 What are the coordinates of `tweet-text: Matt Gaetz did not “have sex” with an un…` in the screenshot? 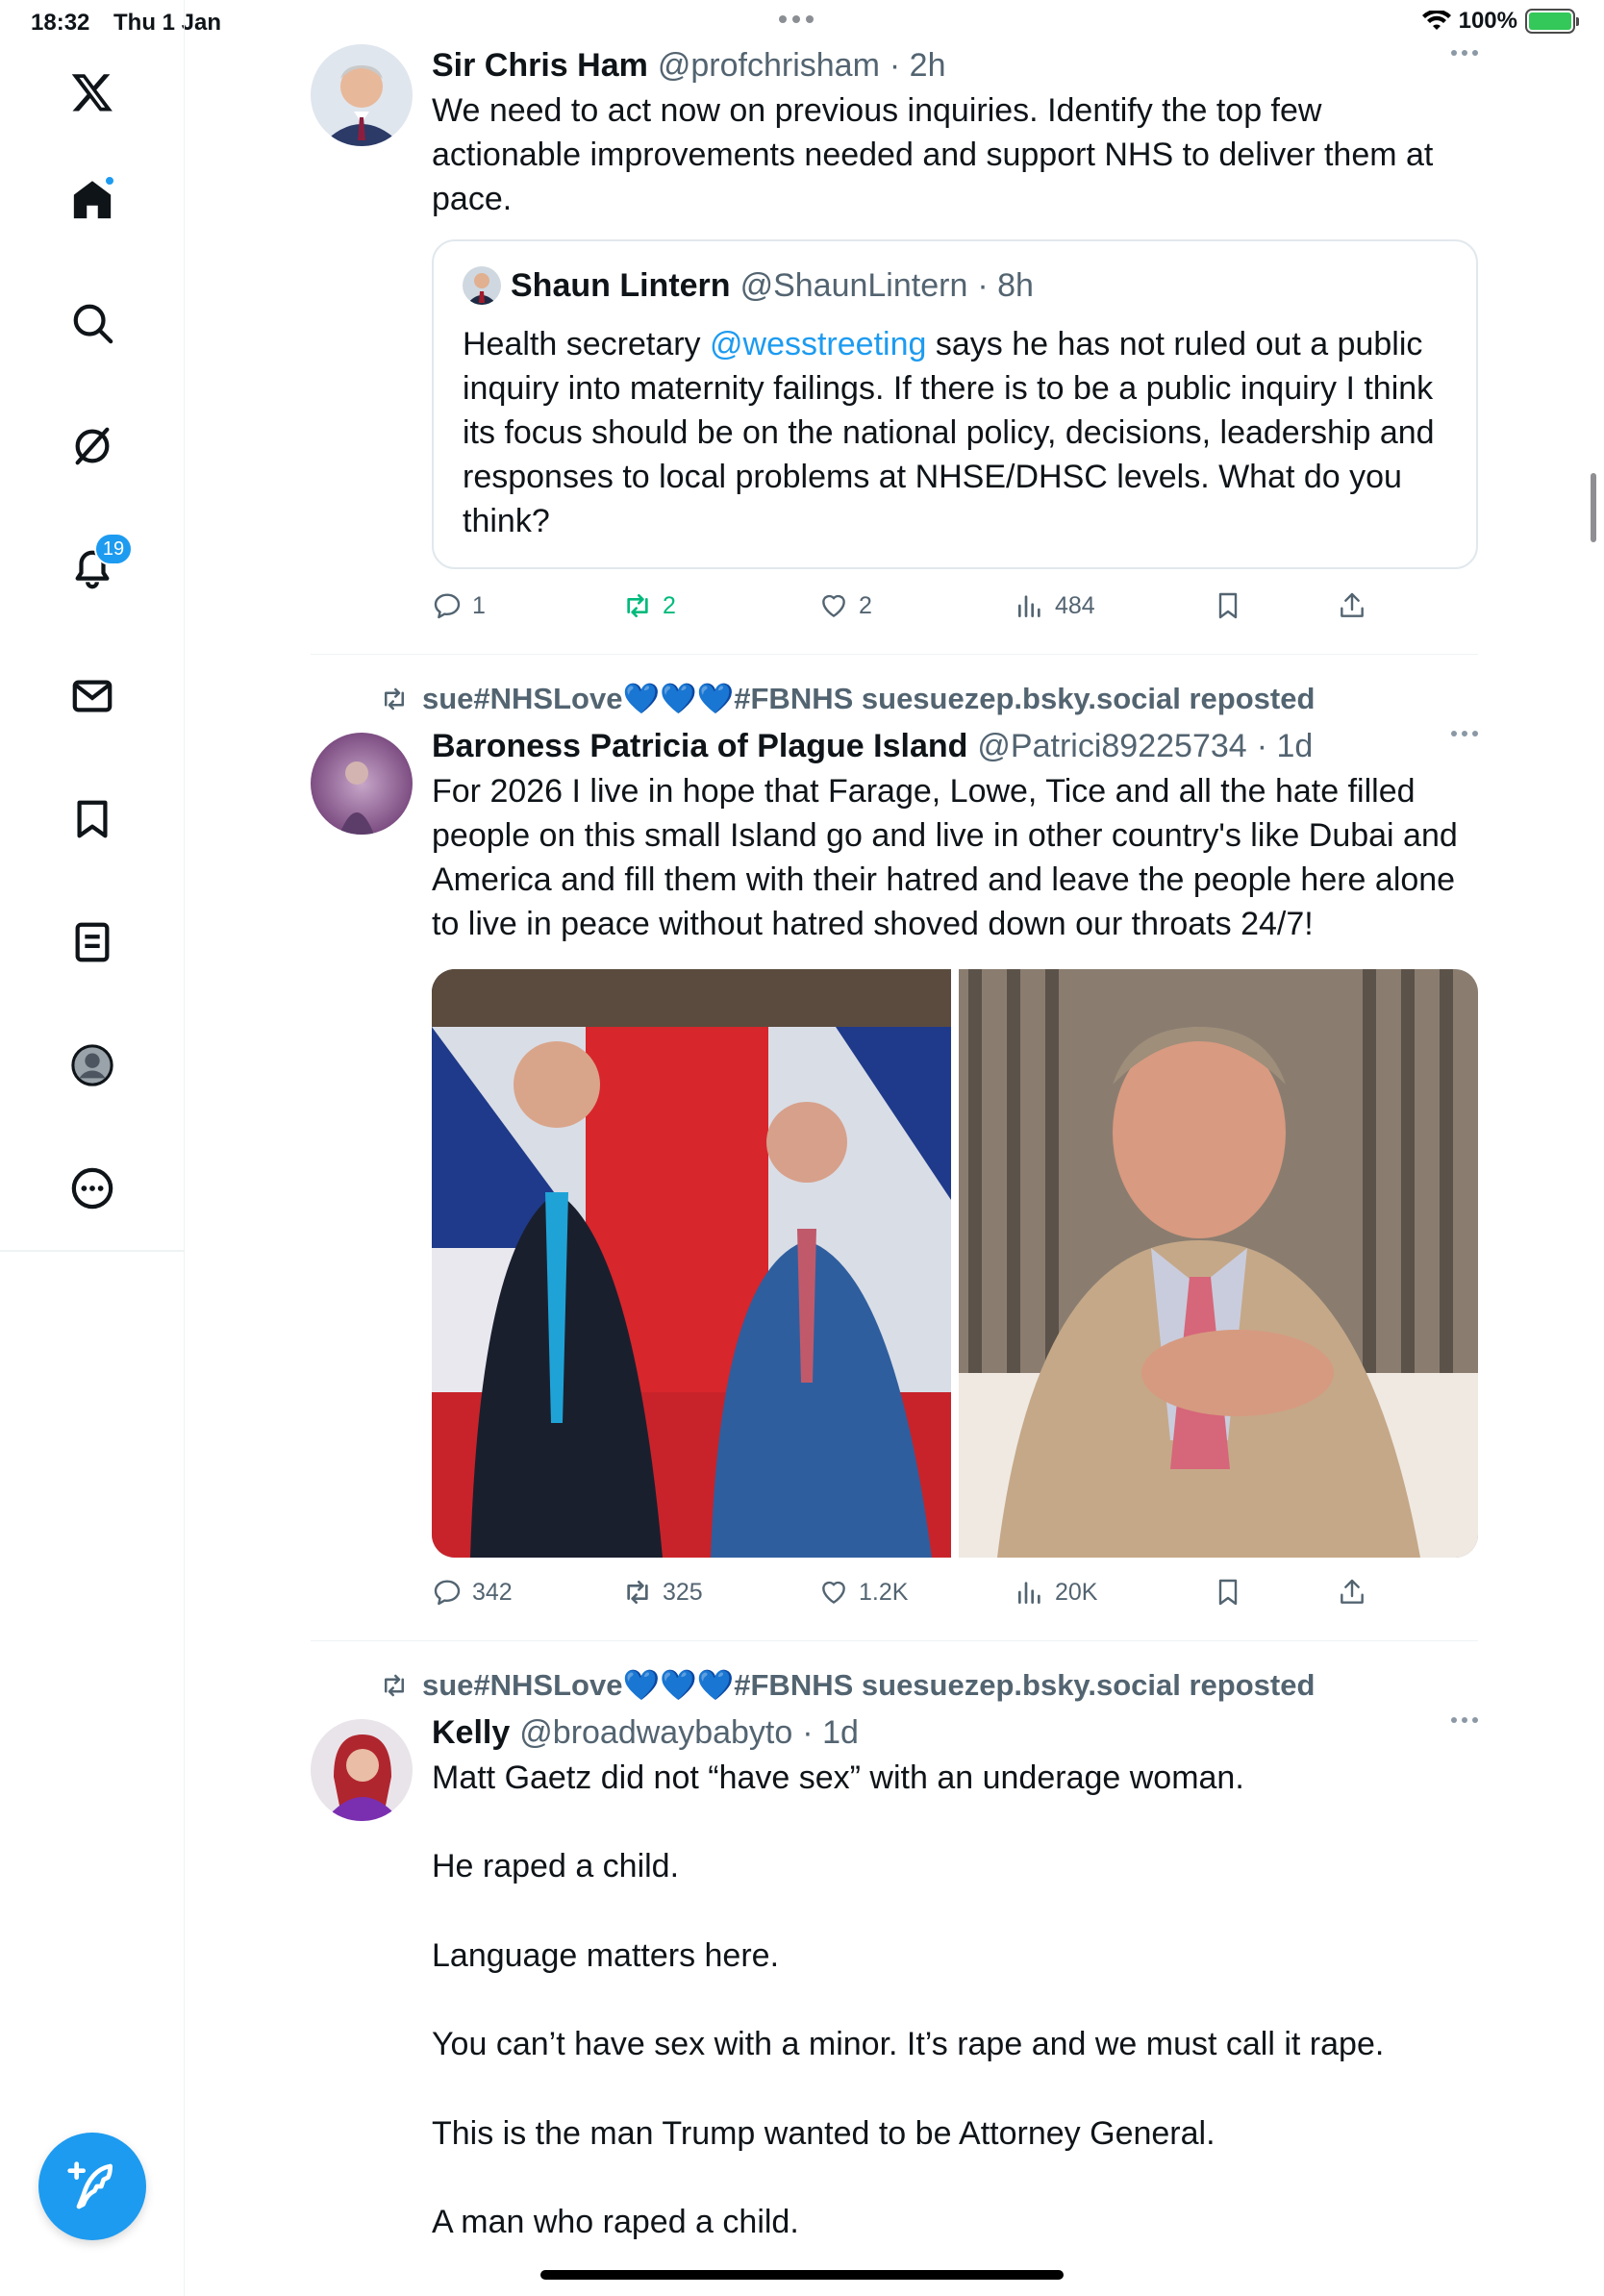 It's located at (908, 2000).